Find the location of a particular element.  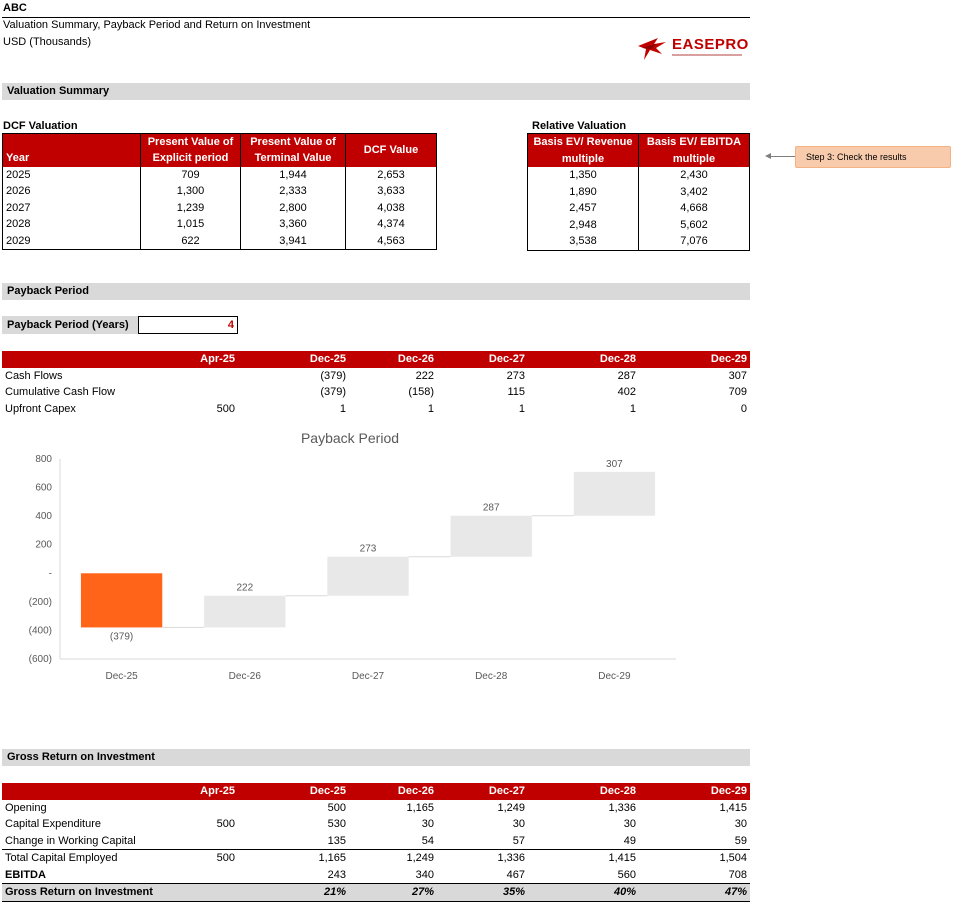

y-tick-label: (400) is located at coordinates (40, 630).